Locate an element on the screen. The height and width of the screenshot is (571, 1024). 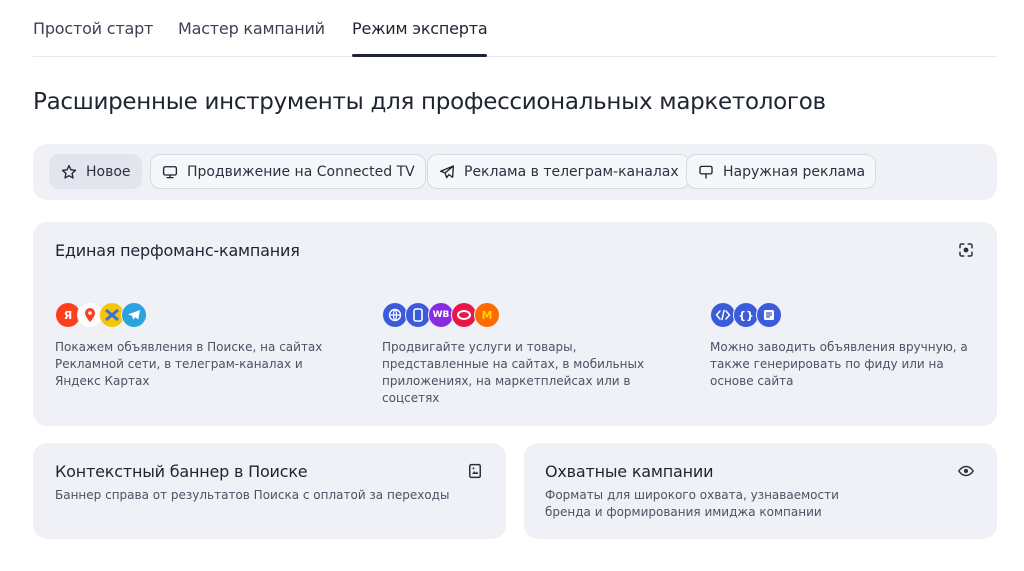
chip-new: Новое is located at coordinates (95, 171).